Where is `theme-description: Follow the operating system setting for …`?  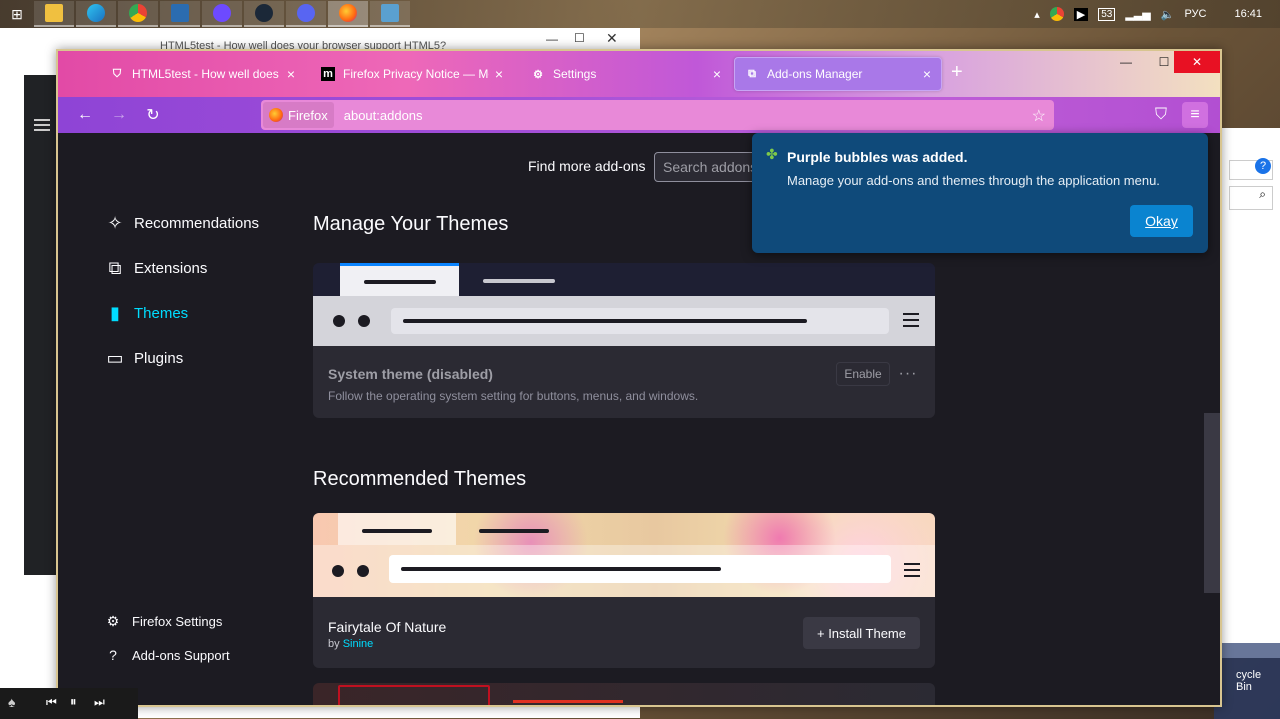
theme-description: Follow the operating system setting for … is located at coordinates (513, 396).